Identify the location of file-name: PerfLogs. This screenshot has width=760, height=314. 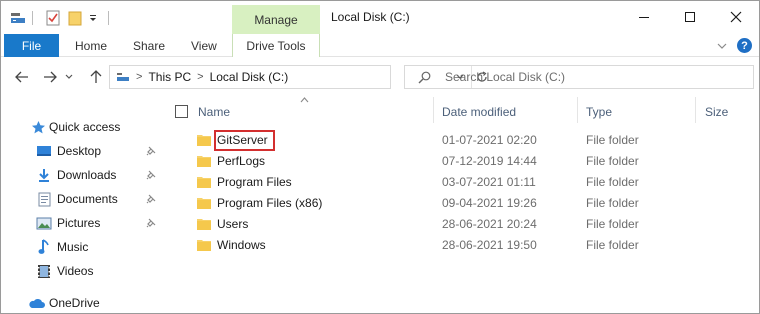
(241, 161).